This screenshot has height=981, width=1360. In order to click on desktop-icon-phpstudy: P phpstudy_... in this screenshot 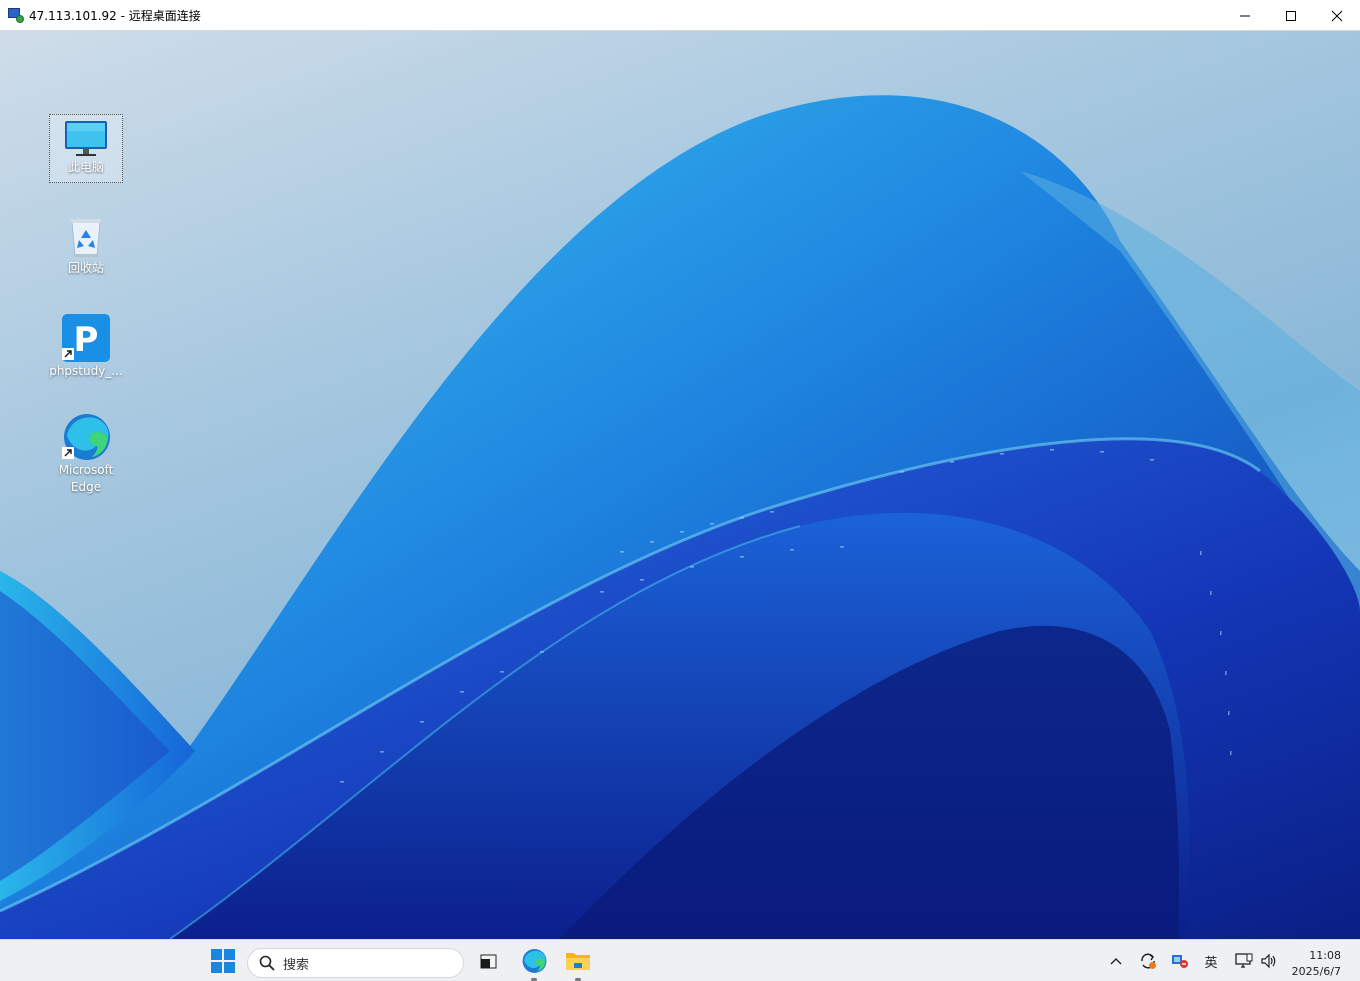, I will do `click(86, 346)`.